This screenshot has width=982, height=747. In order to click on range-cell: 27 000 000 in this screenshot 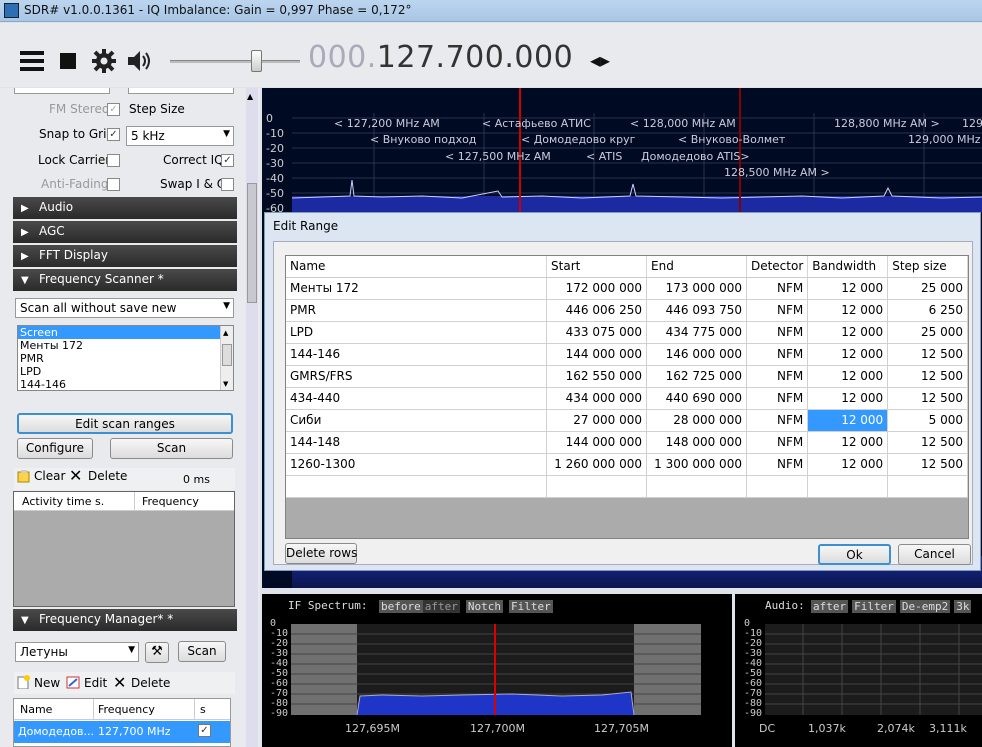, I will do `click(596, 420)`.